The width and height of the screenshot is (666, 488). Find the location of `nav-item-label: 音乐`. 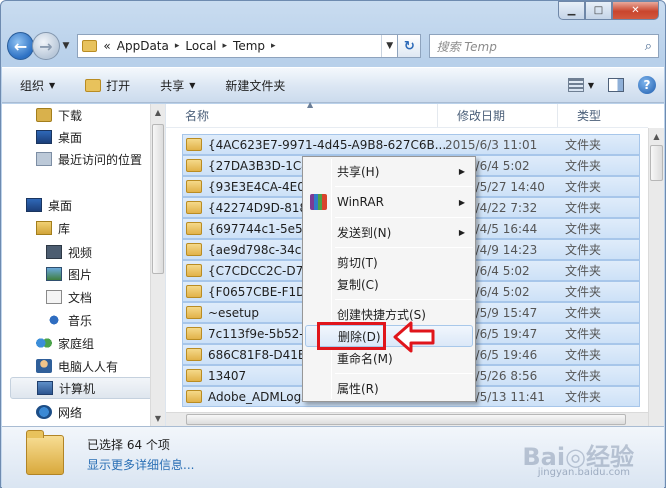

nav-item-label: 音乐 is located at coordinates (80, 320).